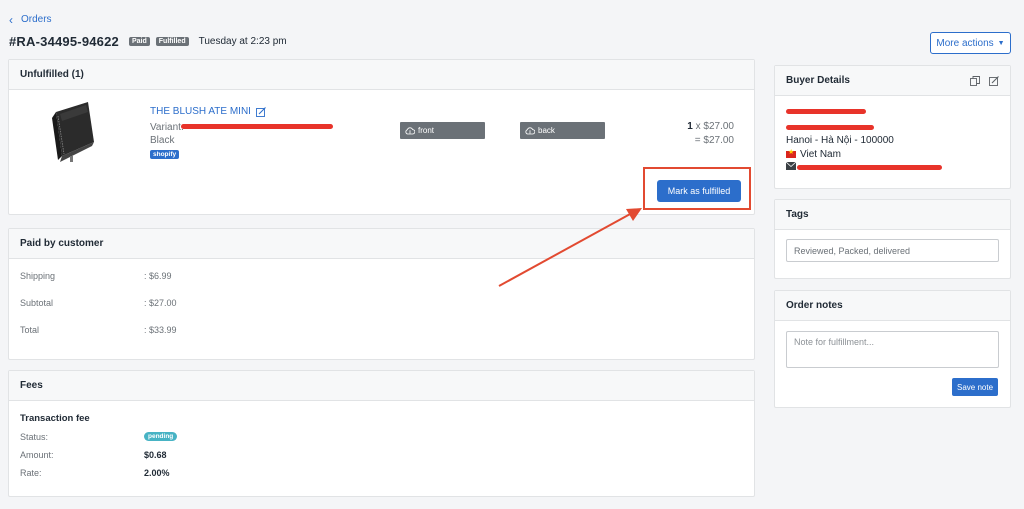 The image size is (1024, 509). What do you see at coordinates (157, 473) in the screenshot?
I see `fee-rate-value: 2.00%` at bounding box center [157, 473].